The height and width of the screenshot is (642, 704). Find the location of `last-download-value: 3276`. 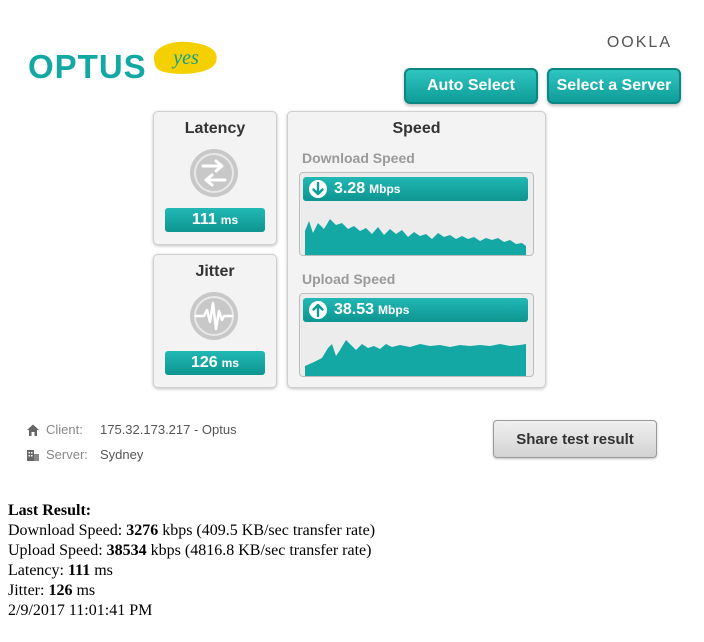

last-download-value: 3276 is located at coordinates (142, 530).